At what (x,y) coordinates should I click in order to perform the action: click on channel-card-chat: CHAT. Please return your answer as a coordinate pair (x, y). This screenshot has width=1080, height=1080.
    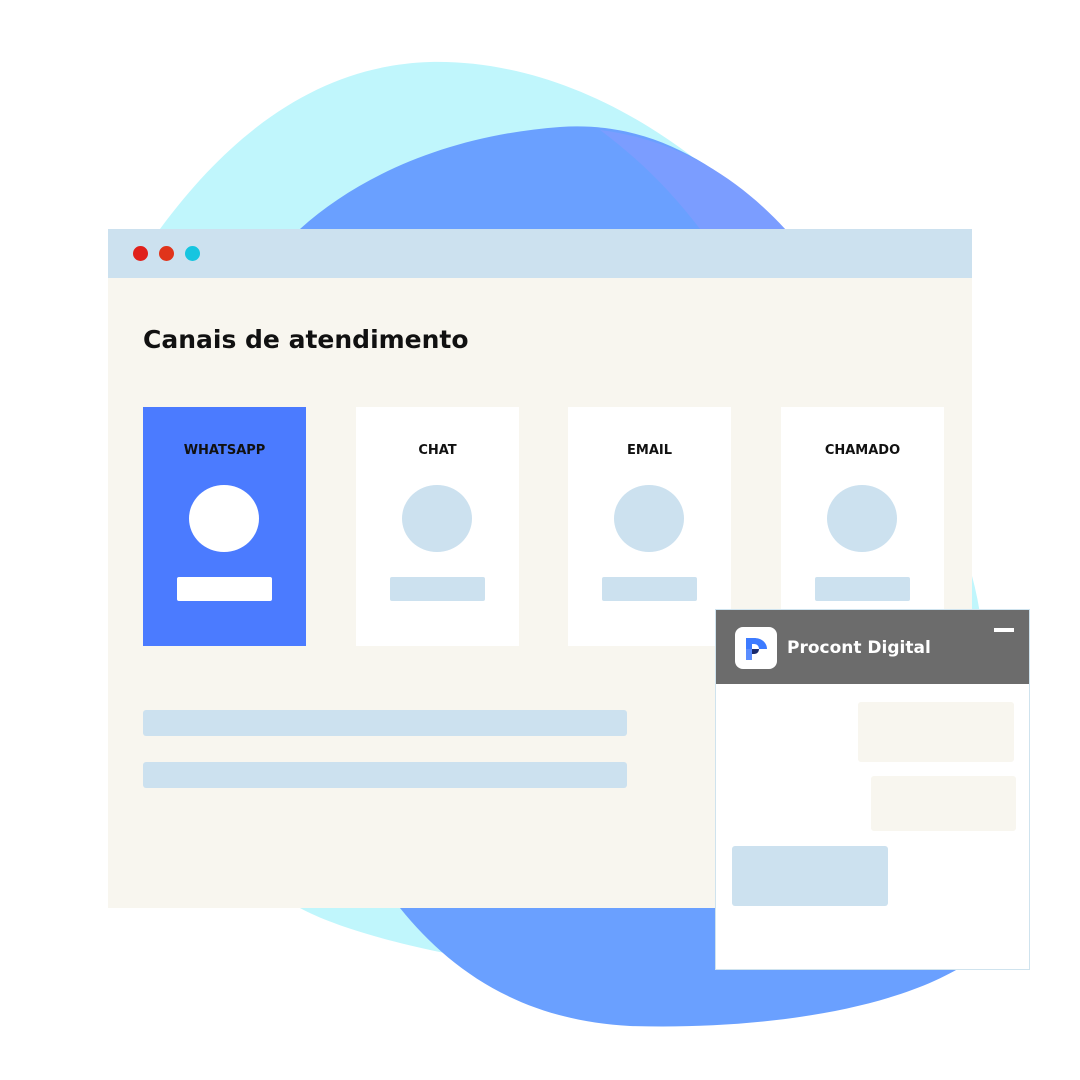
    Looking at the image, I should click on (437, 526).